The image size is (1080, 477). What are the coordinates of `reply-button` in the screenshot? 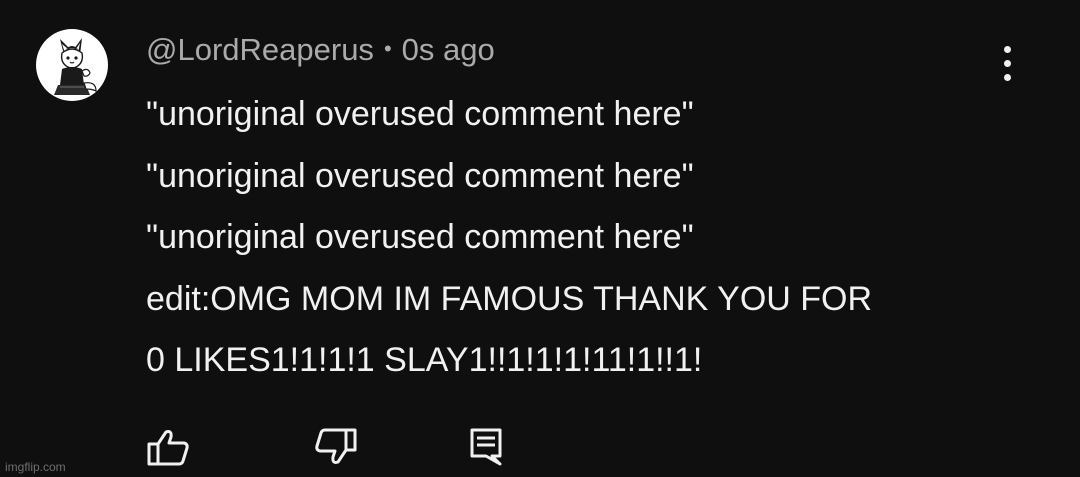 It's located at (488, 447).